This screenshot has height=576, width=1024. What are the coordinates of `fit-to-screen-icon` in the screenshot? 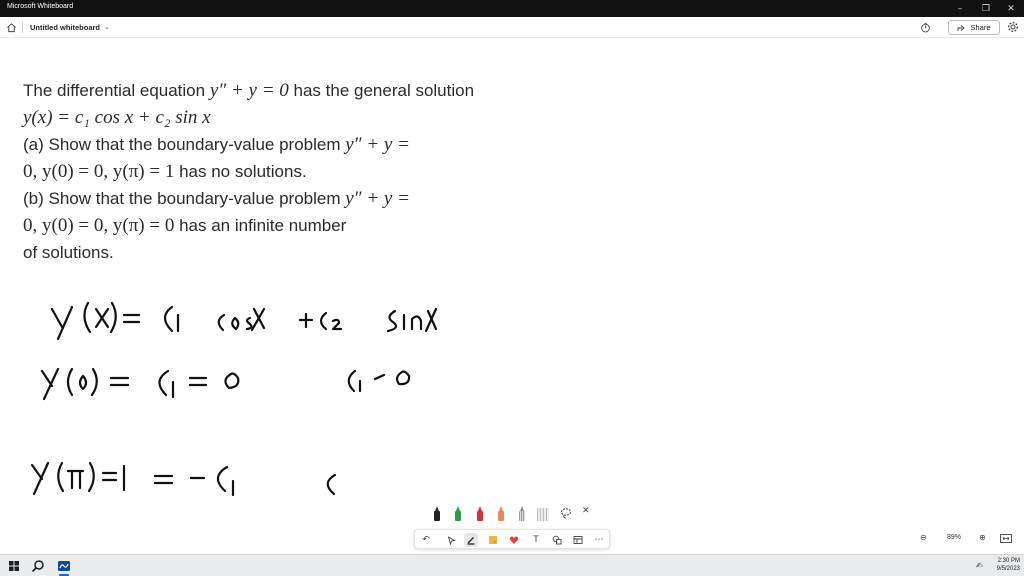 It's located at (1006, 538).